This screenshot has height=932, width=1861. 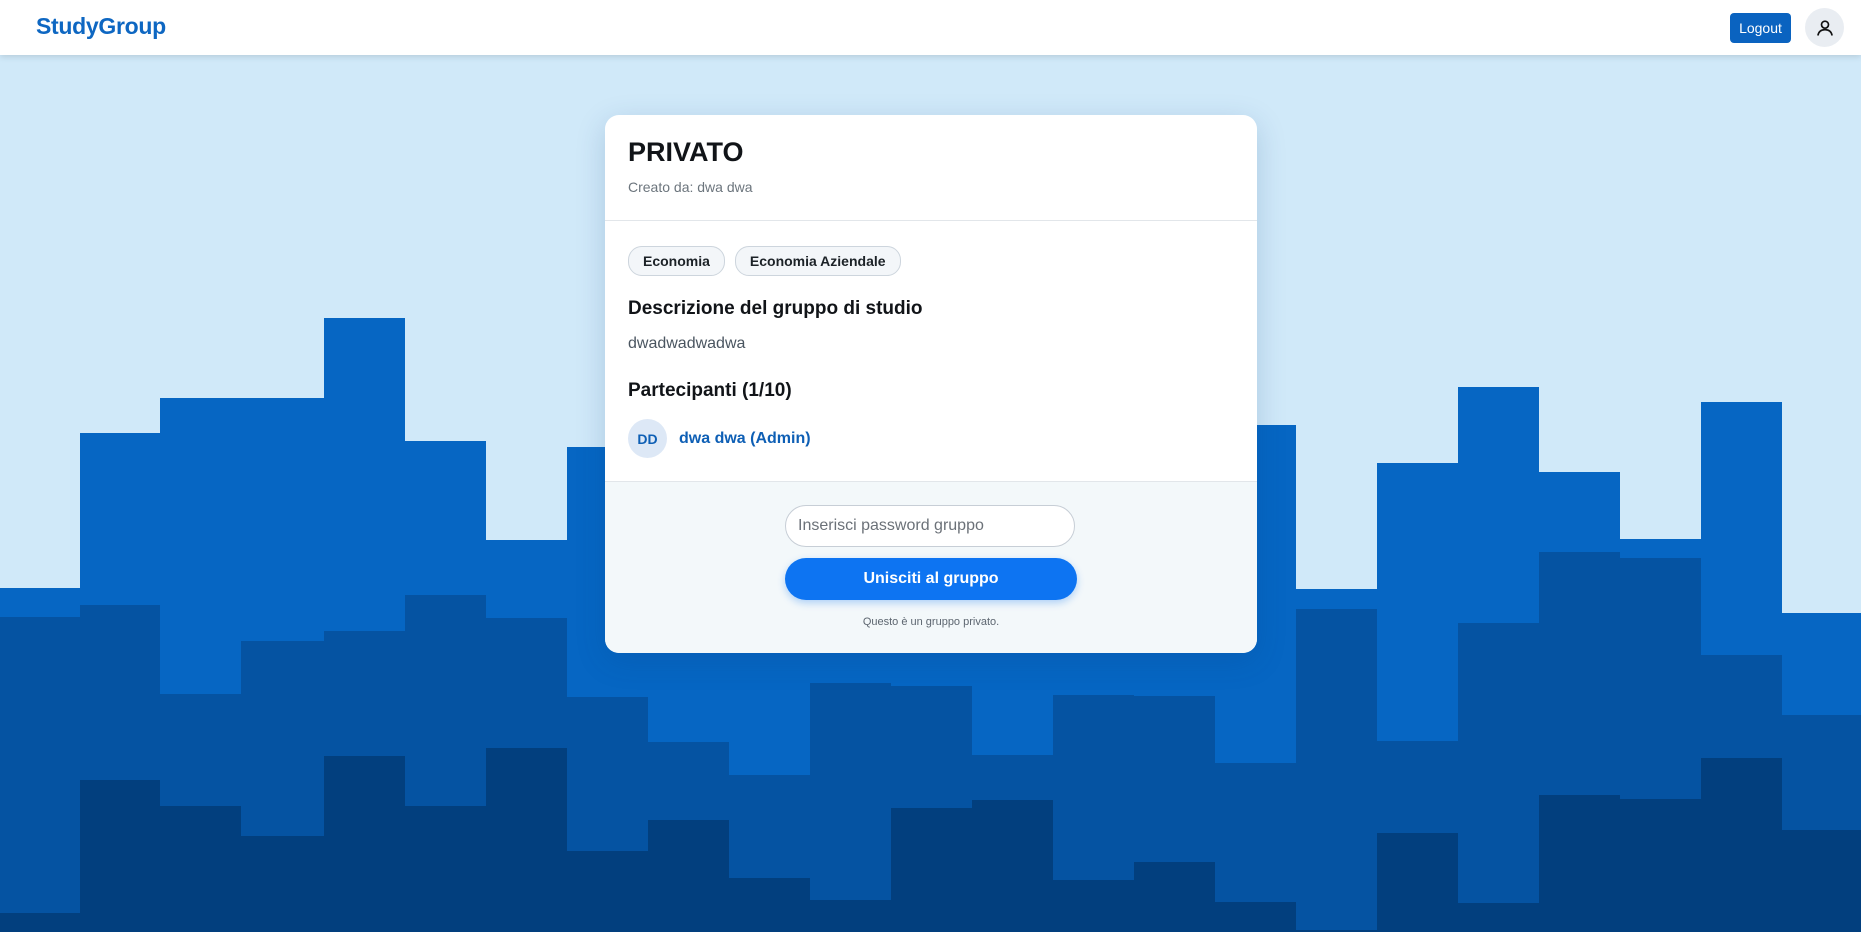 What do you see at coordinates (686, 152) in the screenshot?
I see `group-title: PRIVATO` at bounding box center [686, 152].